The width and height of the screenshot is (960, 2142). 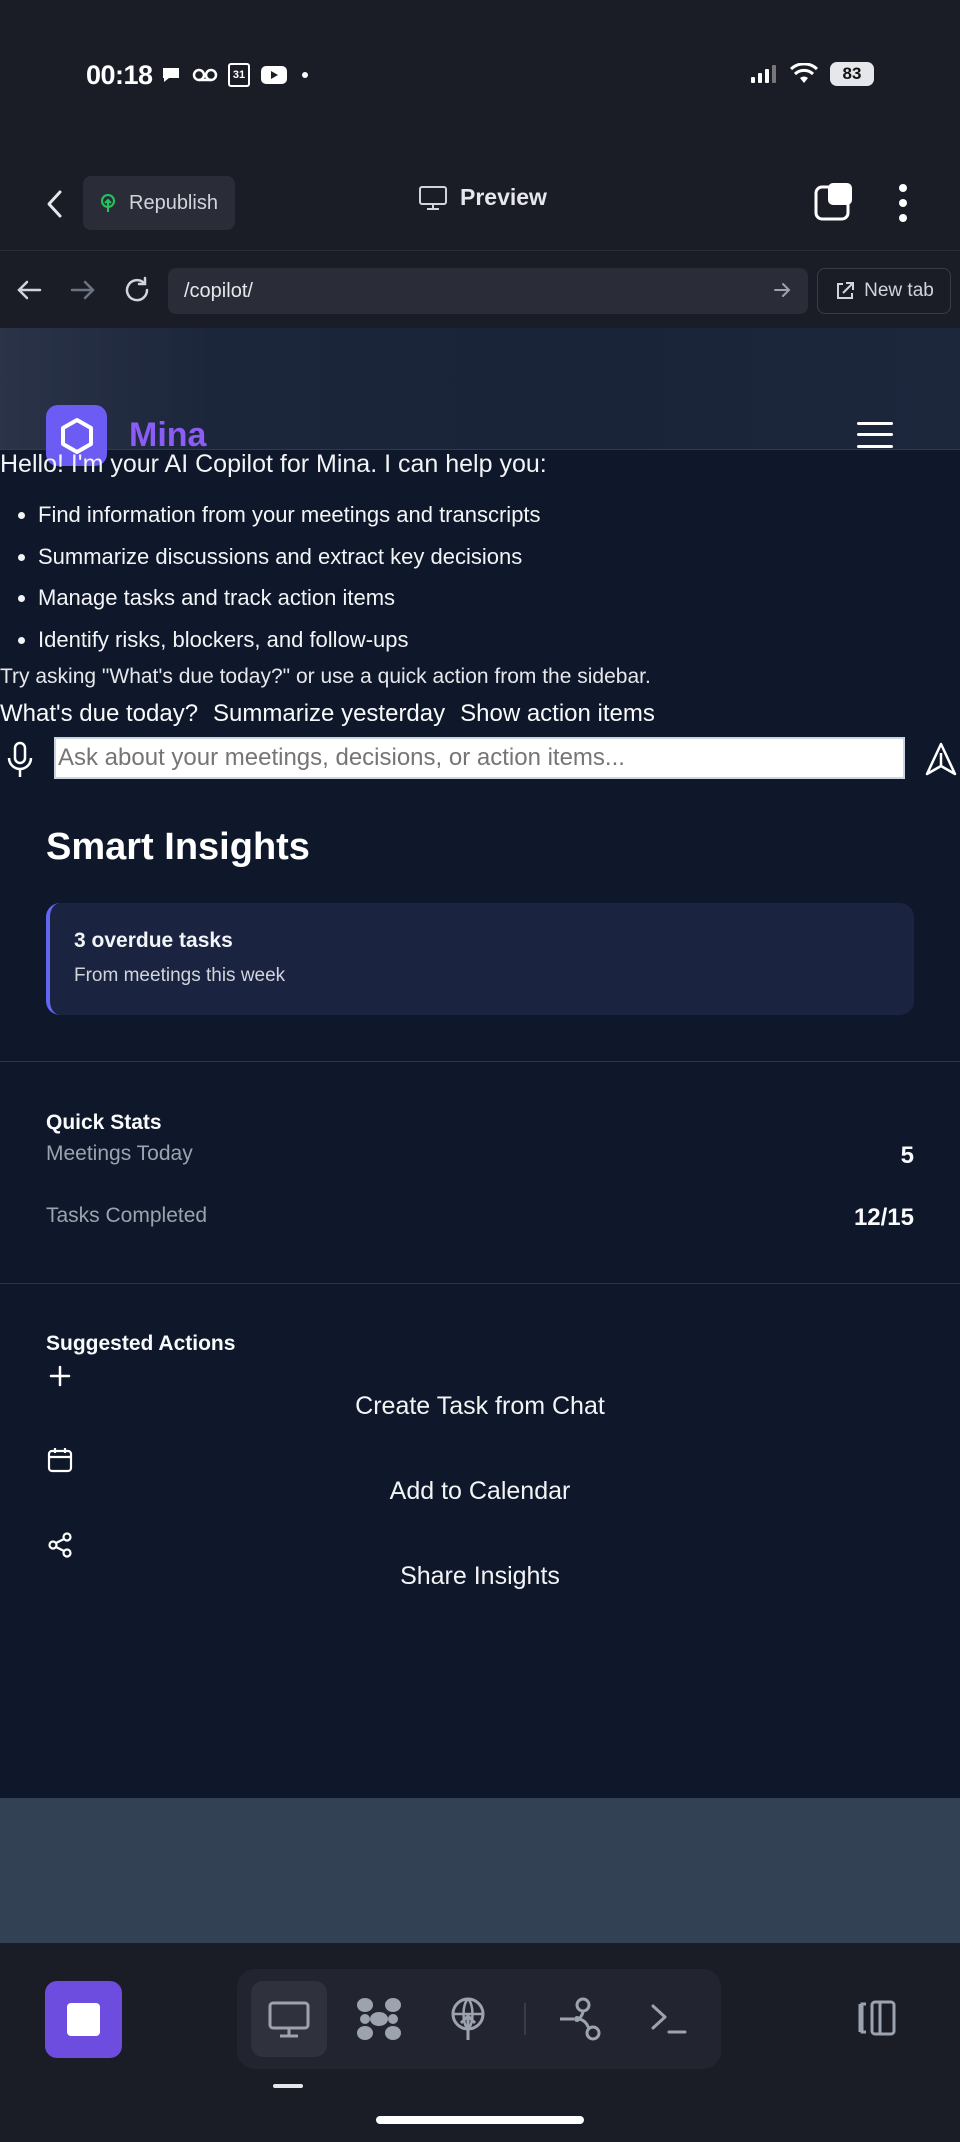 I want to click on send-icon, so click(x=941, y=759).